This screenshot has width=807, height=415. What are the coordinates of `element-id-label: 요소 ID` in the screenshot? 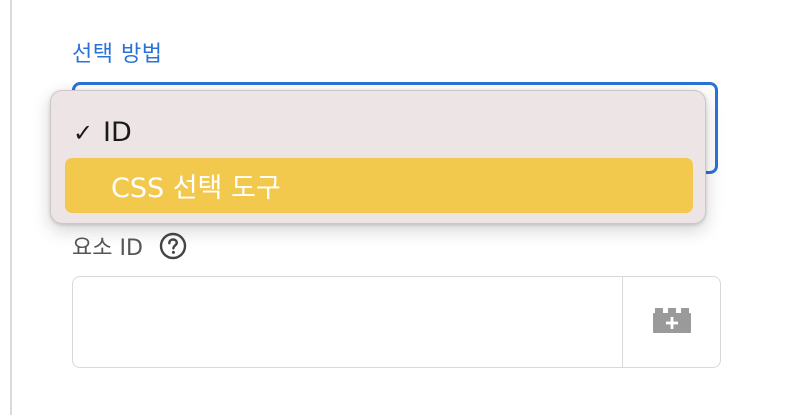 It's located at (107, 248).